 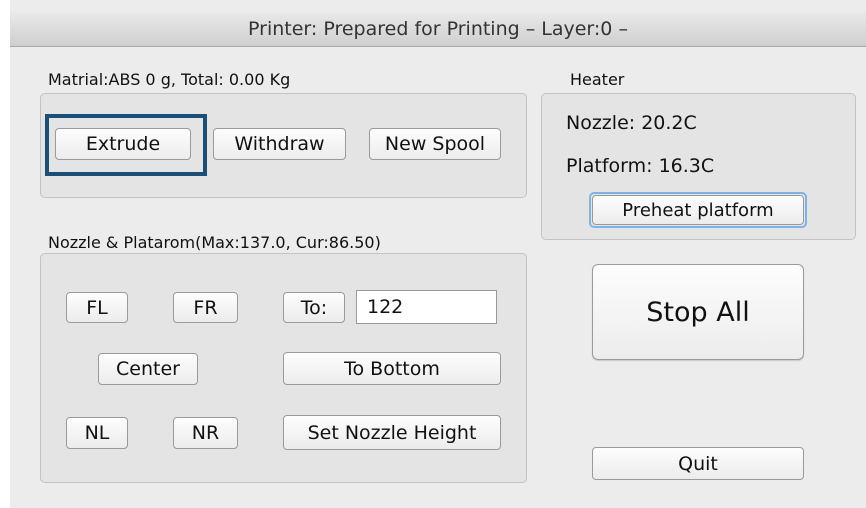 What do you see at coordinates (279, 144) in the screenshot?
I see `withdraw-button: Withdraw` at bounding box center [279, 144].